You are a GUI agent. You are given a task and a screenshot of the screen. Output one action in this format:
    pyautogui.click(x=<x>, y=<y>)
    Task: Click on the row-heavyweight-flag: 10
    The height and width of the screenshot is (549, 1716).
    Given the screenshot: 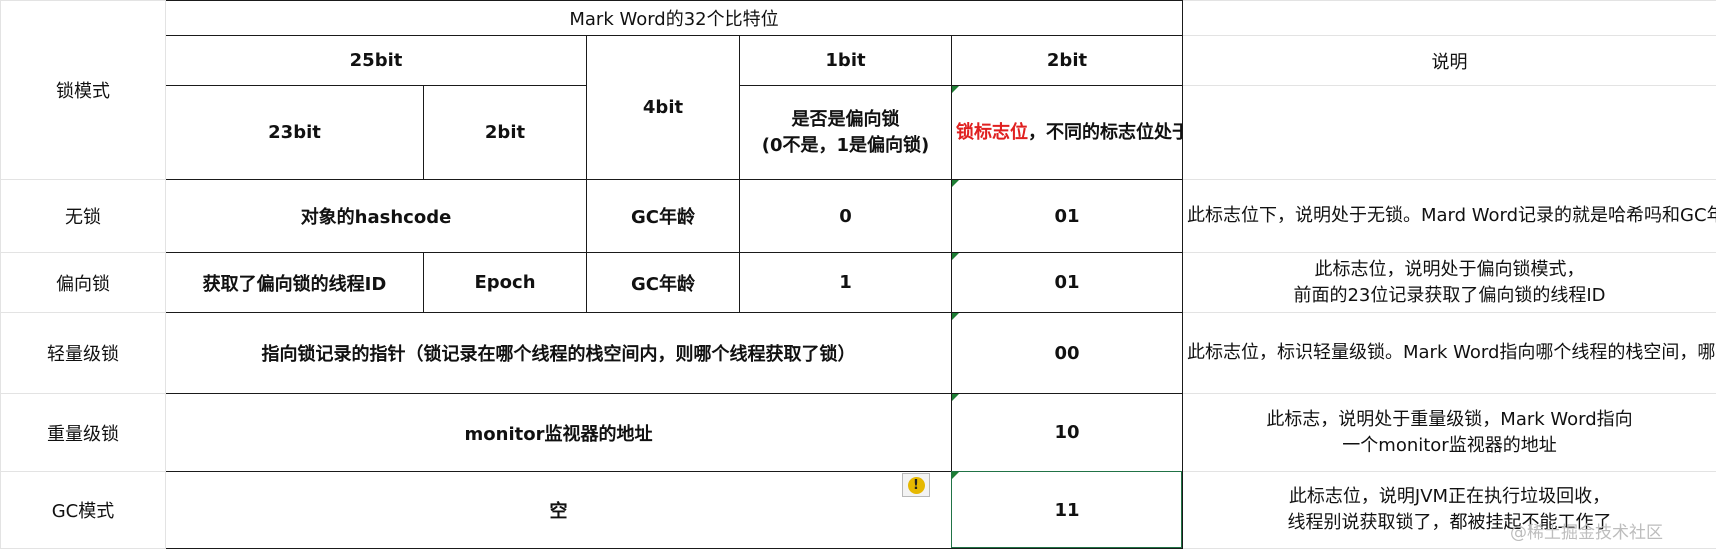 What is the action you would take?
    pyautogui.click(x=1067, y=433)
    